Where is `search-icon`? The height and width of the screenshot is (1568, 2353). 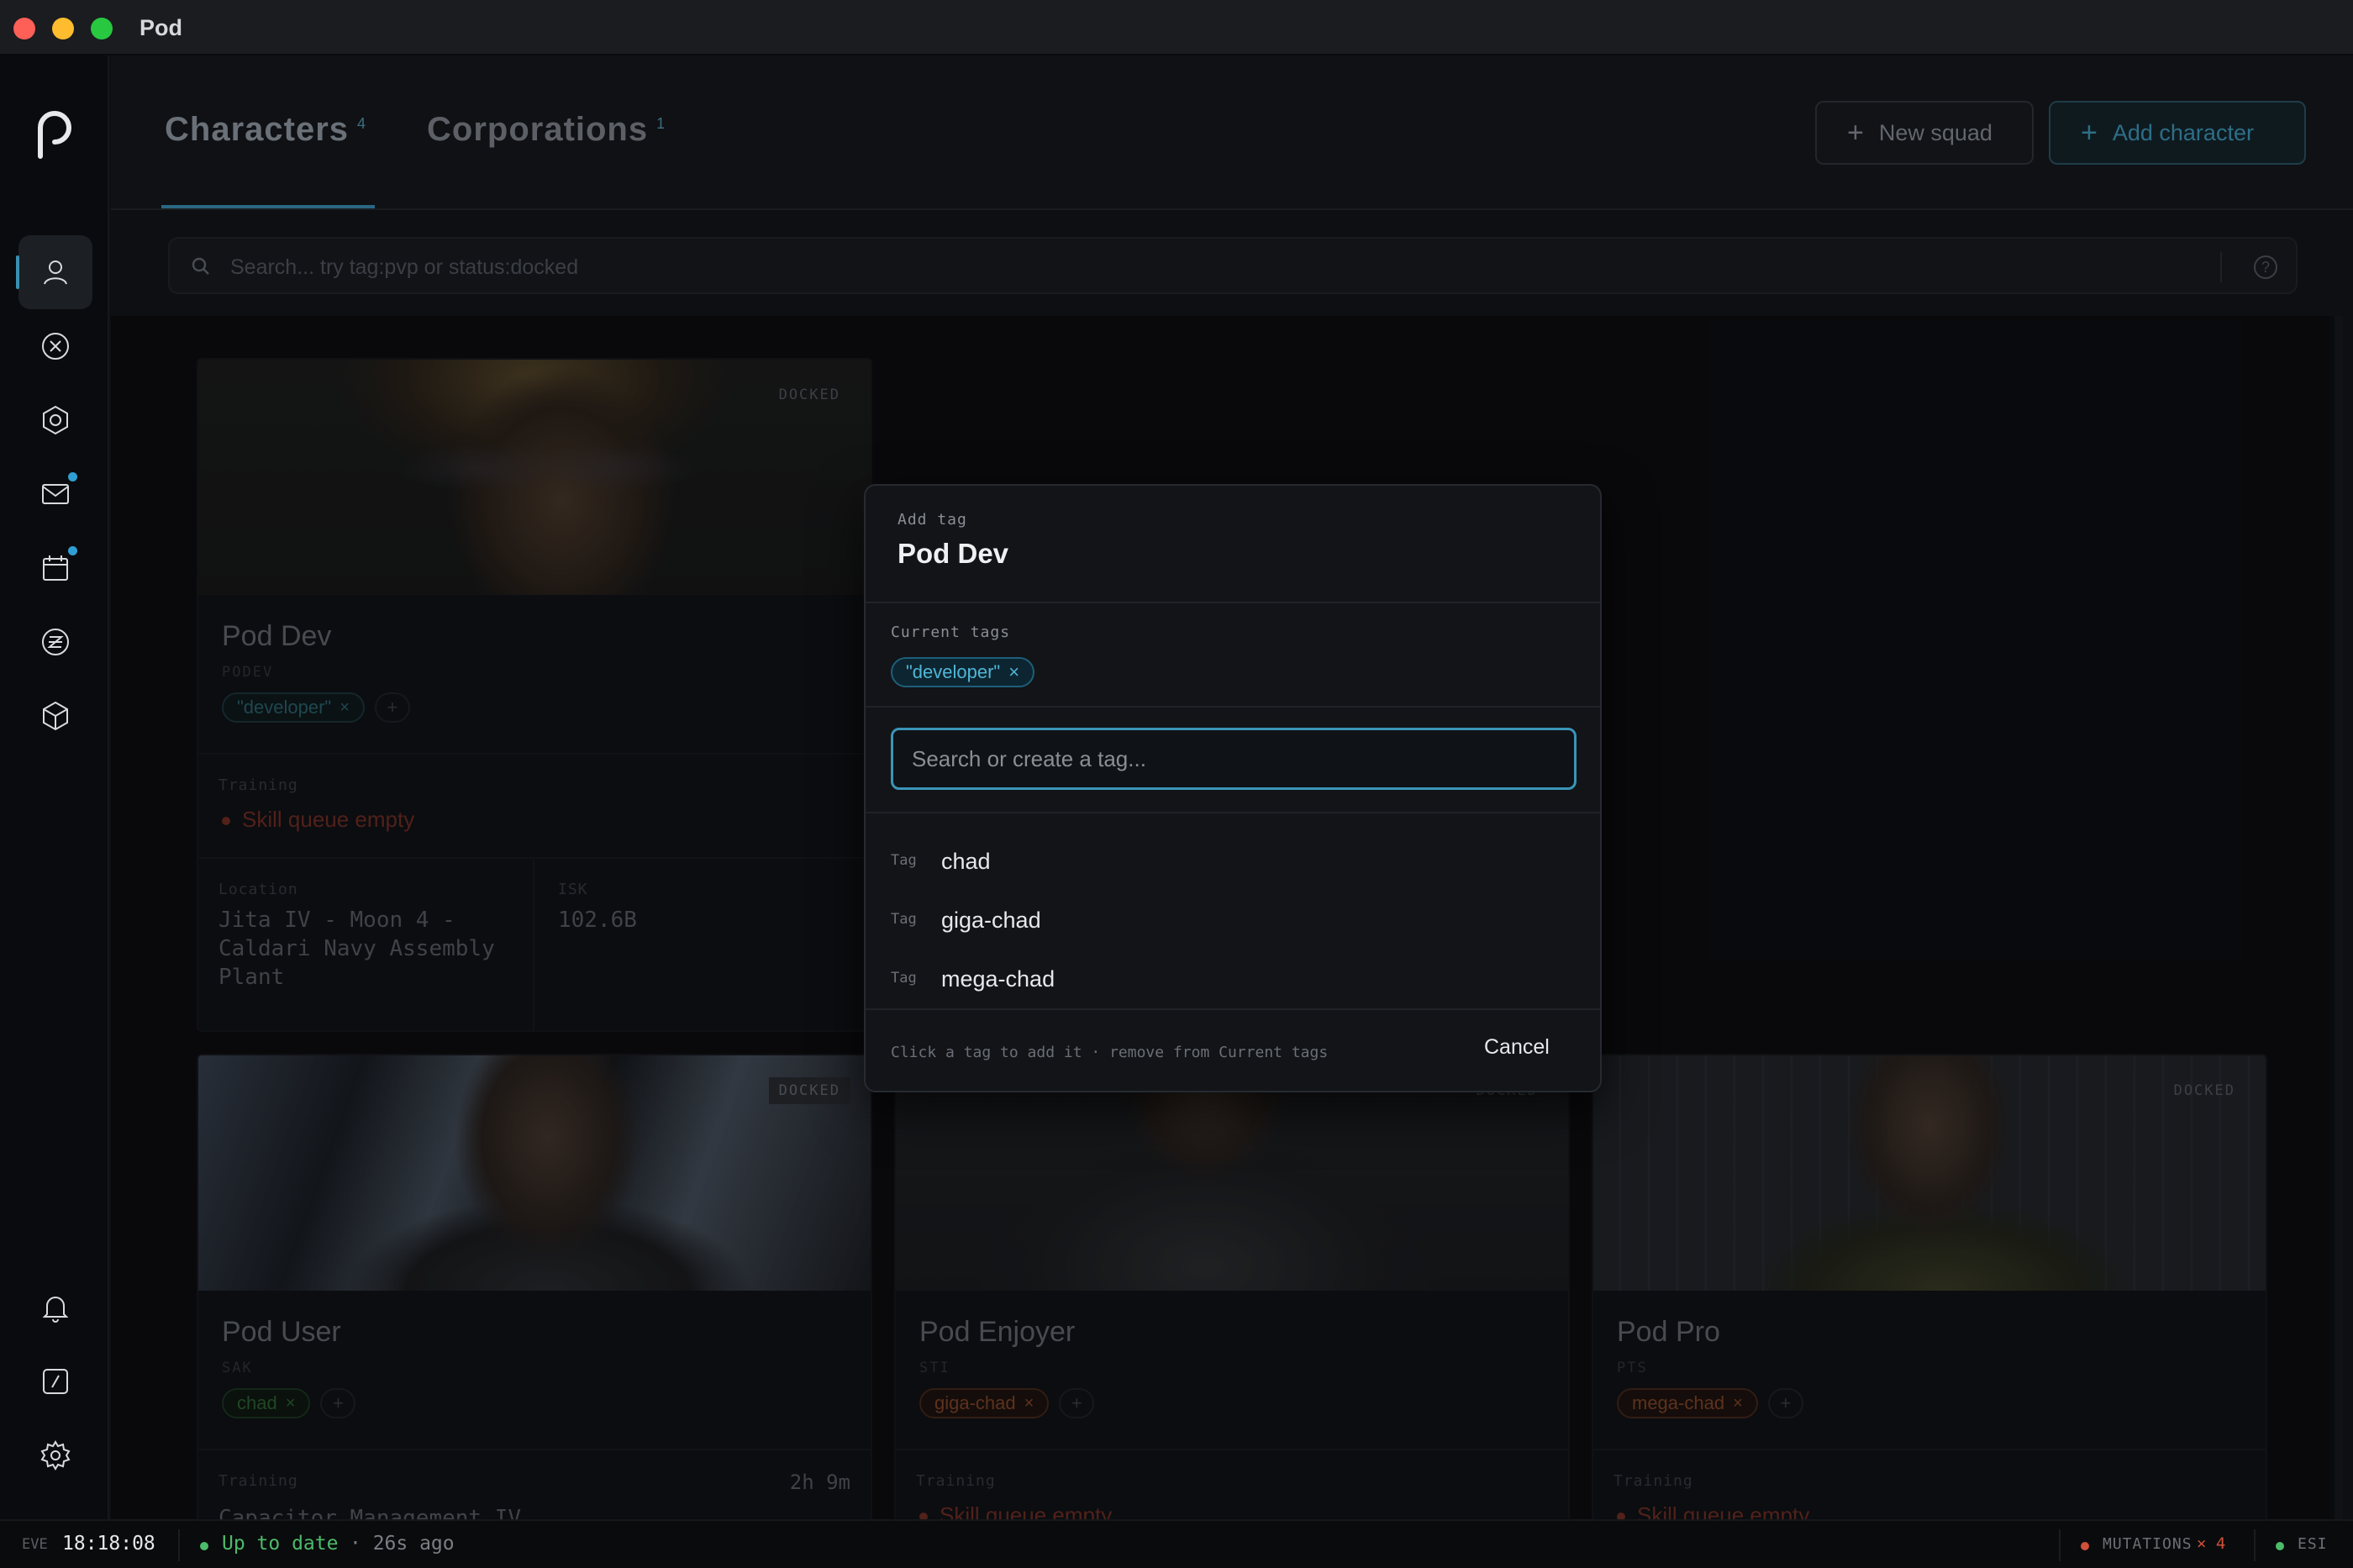
search-icon is located at coordinates (200, 266).